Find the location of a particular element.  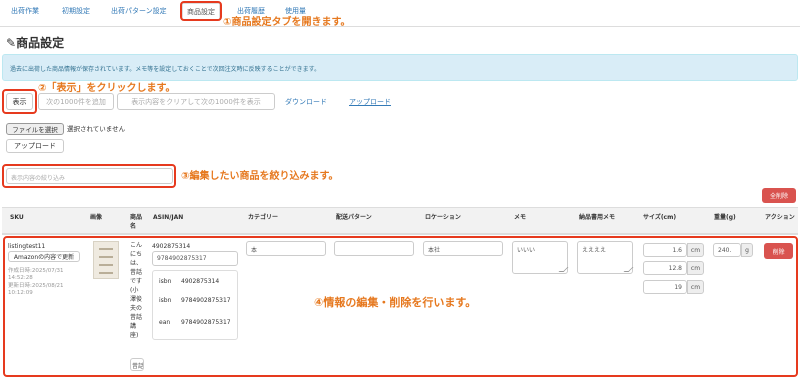

highlight-show is located at coordinates (19, 101).